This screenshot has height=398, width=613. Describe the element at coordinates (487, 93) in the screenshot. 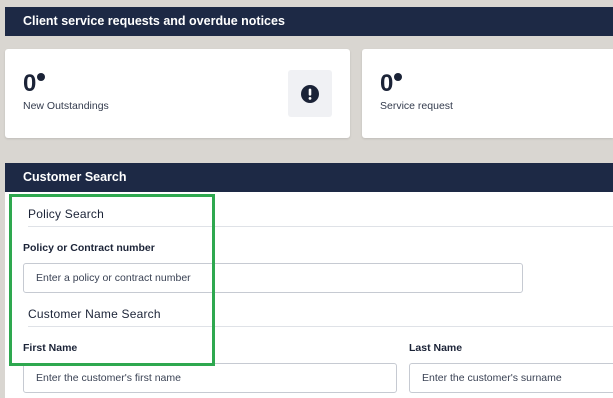

I see `service-request-card: 0 Service request` at that location.